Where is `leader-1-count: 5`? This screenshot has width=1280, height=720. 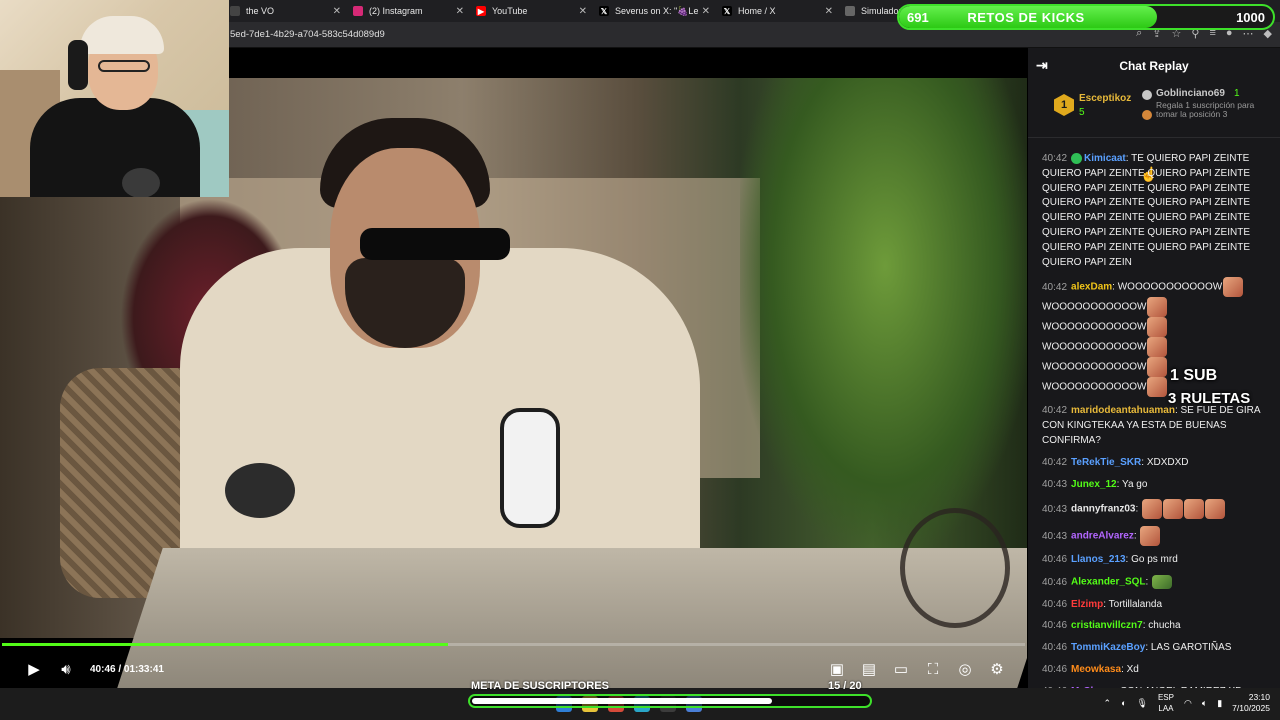 leader-1-count: 5 is located at coordinates (1082, 112).